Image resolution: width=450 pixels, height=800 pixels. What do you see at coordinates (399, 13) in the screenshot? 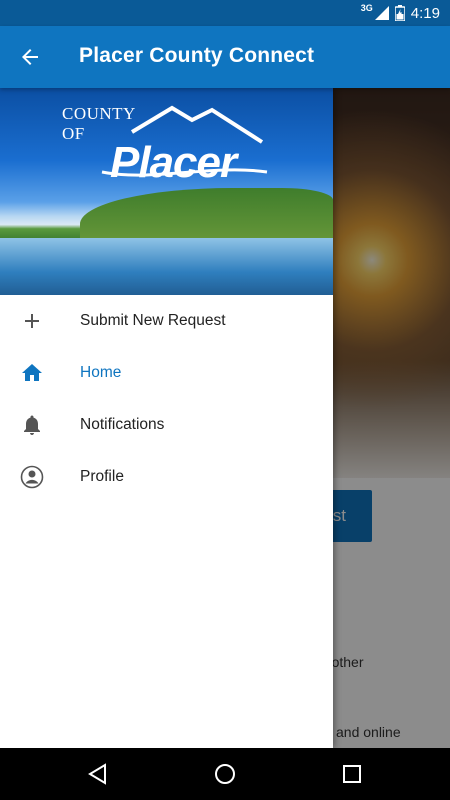
I see `battery-icon` at bounding box center [399, 13].